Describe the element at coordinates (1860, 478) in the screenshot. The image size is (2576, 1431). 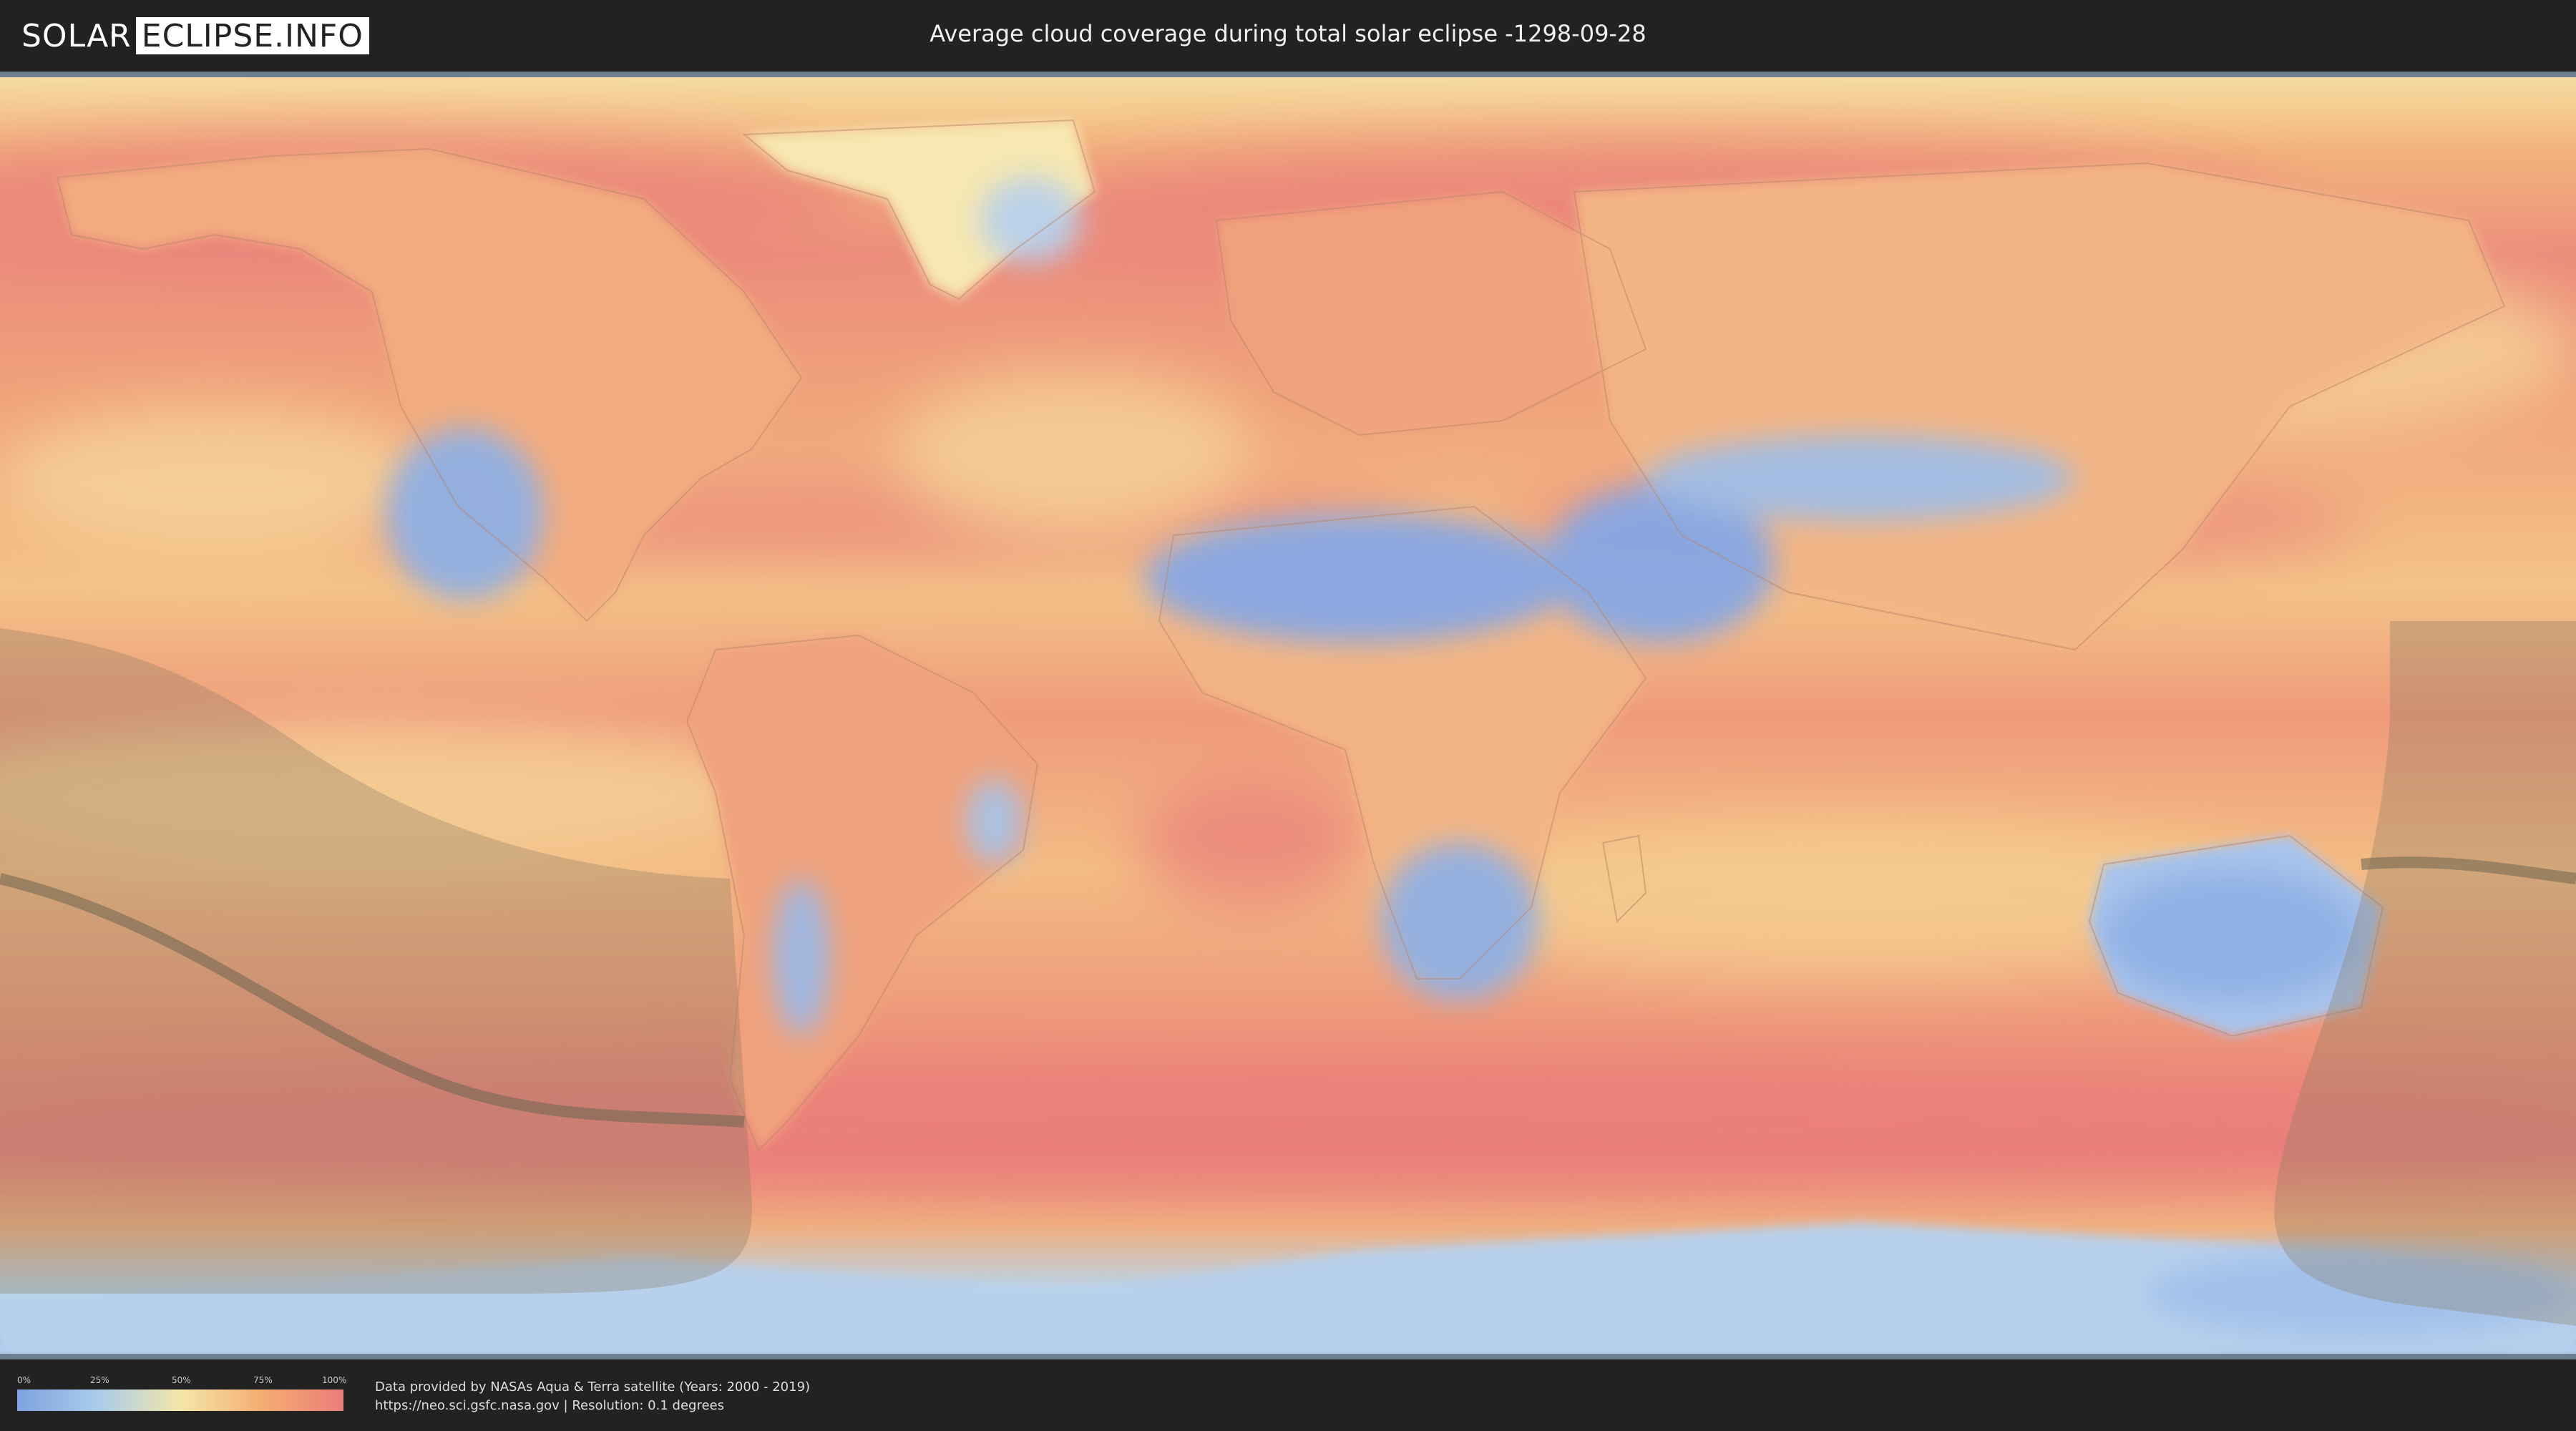
I see `clear-sky-central-asia` at that location.